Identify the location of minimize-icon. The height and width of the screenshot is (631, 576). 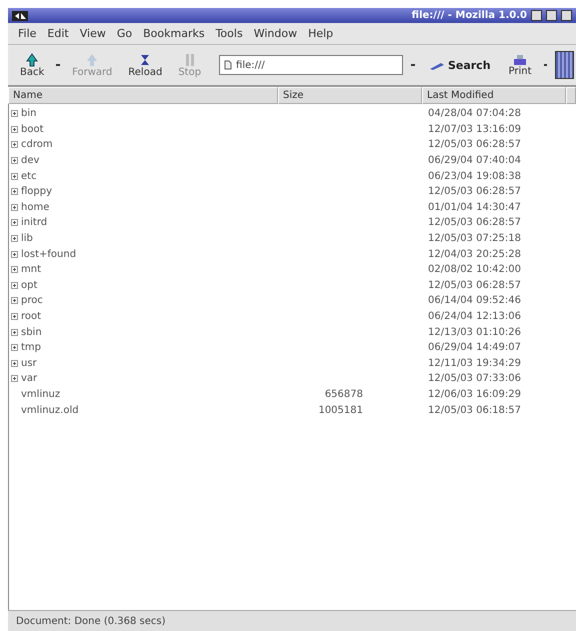
(536, 15).